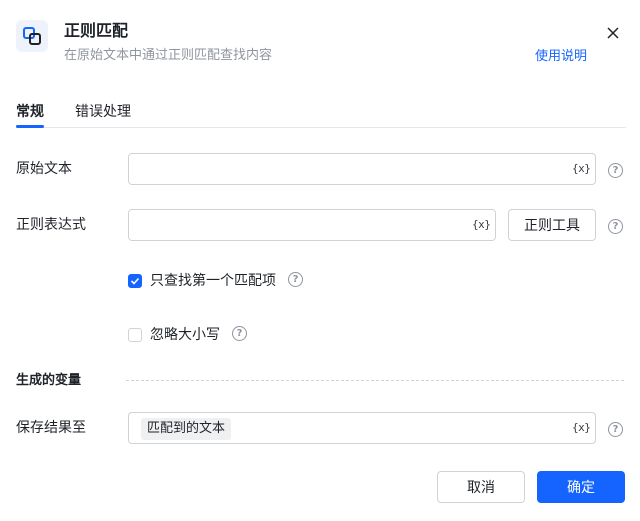 The height and width of the screenshot is (521, 640). I want to click on first-match-checkbox, so click(135, 281).